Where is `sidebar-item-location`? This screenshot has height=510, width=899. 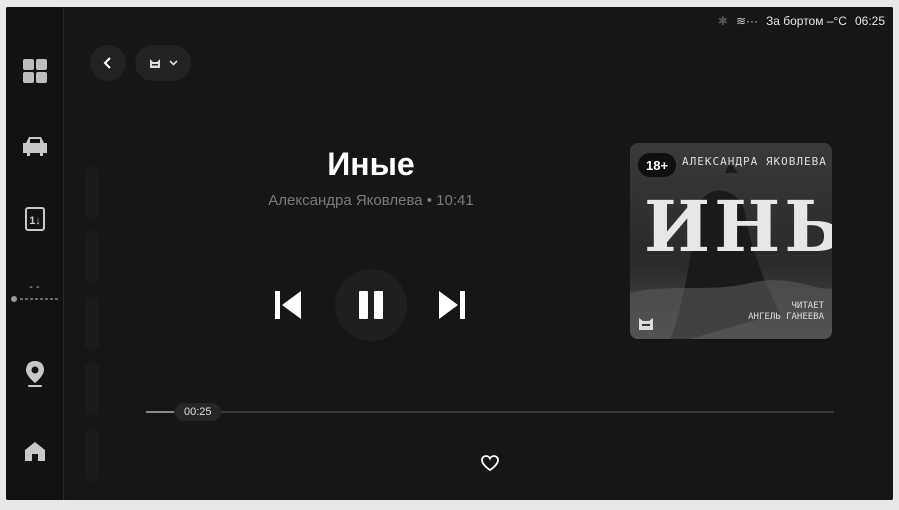 sidebar-item-location is located at coordinates (34, 374).